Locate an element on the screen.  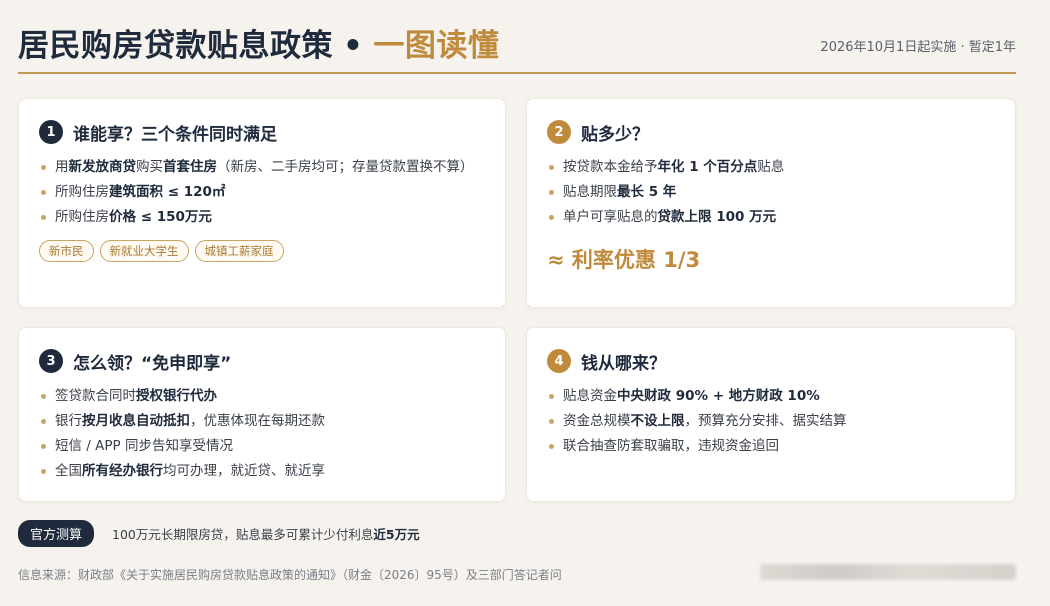
emphasis-text: 贷款上限 100 万元 is located at coordinates (717, 217).